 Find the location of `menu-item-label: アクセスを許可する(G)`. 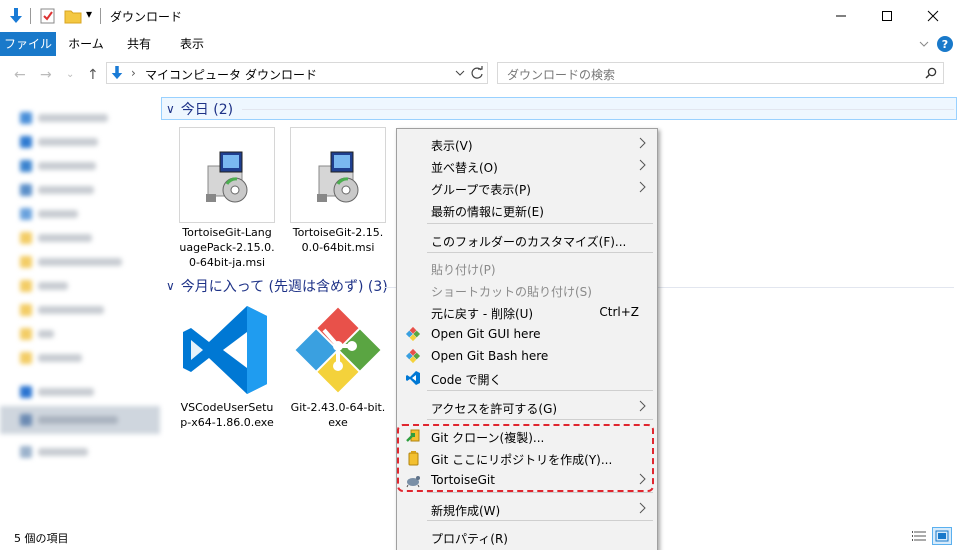

menu-item-label: アクセスを許可する(G) is located at coordinates (494, 409).